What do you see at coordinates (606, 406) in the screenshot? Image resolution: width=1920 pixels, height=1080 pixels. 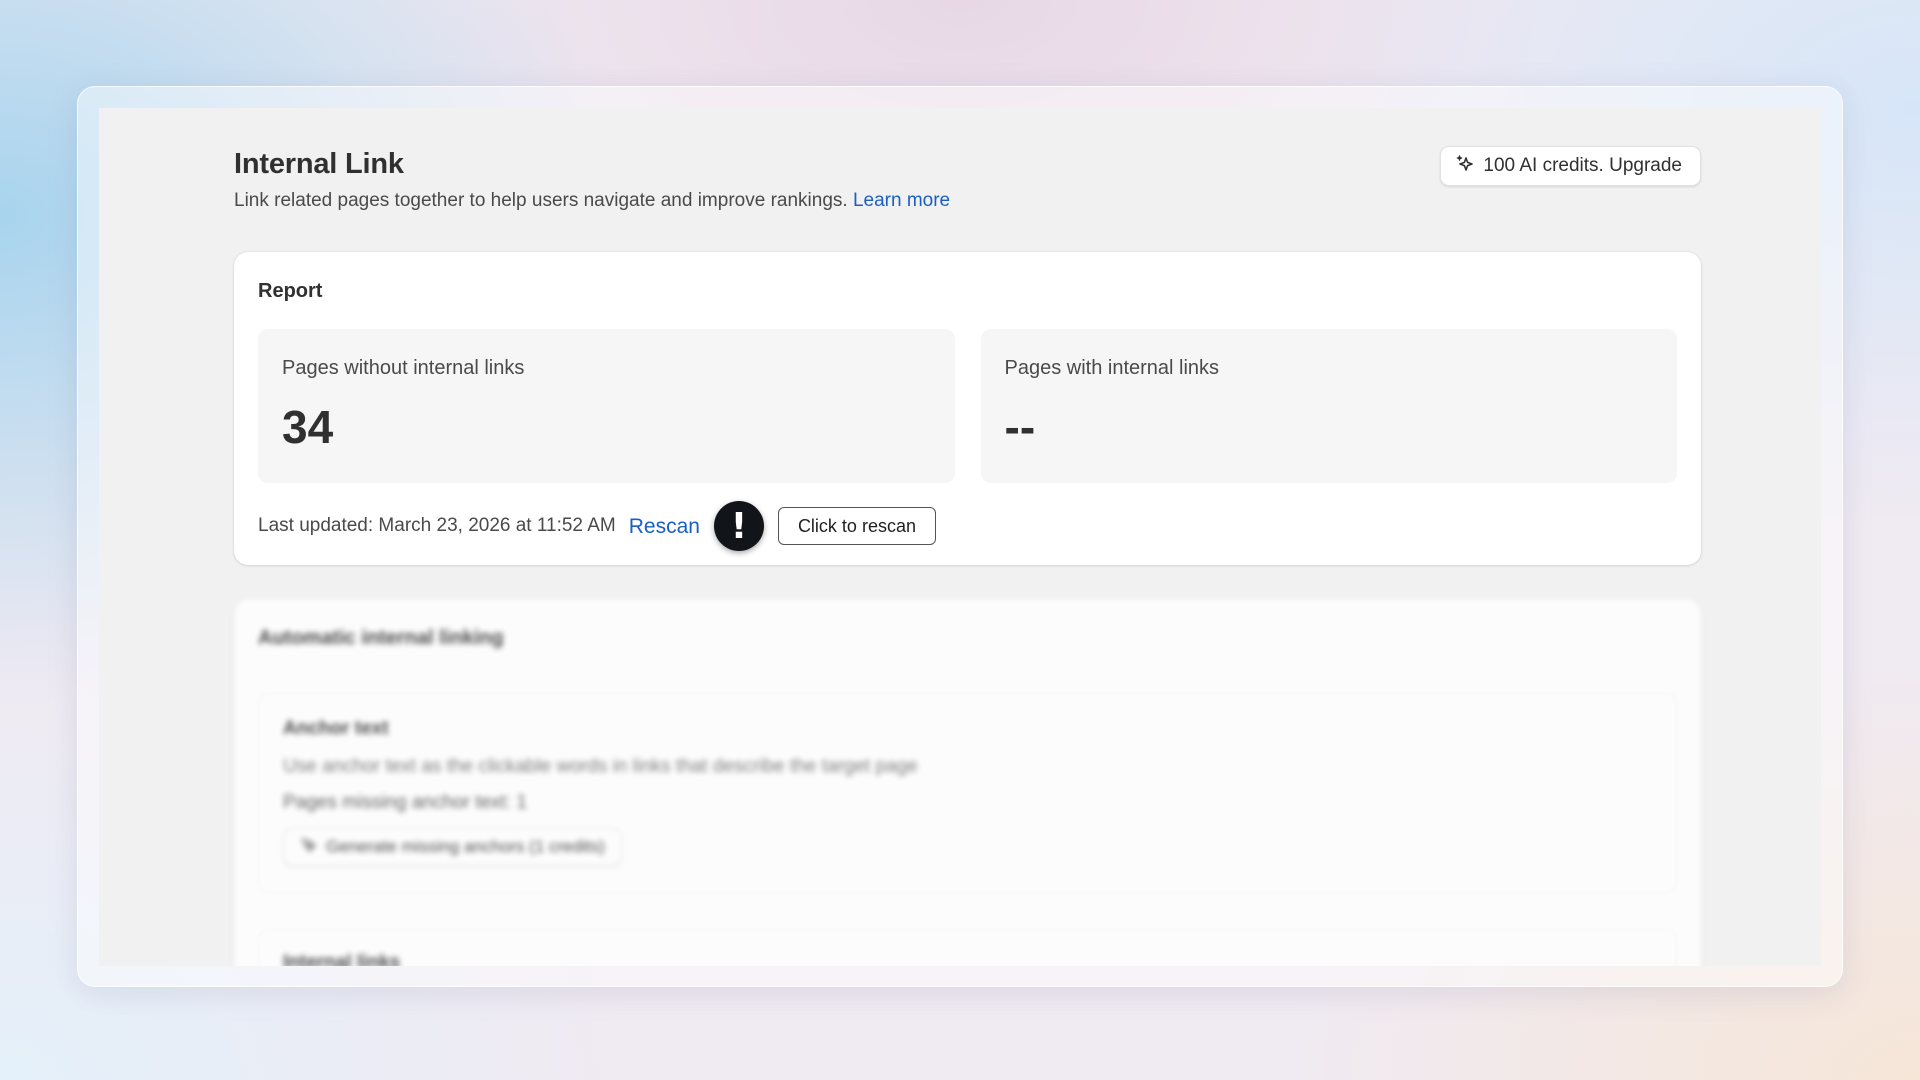 I see `stat-pages-without-links: Pages without internal links 34` at bounding box center [606, 406].